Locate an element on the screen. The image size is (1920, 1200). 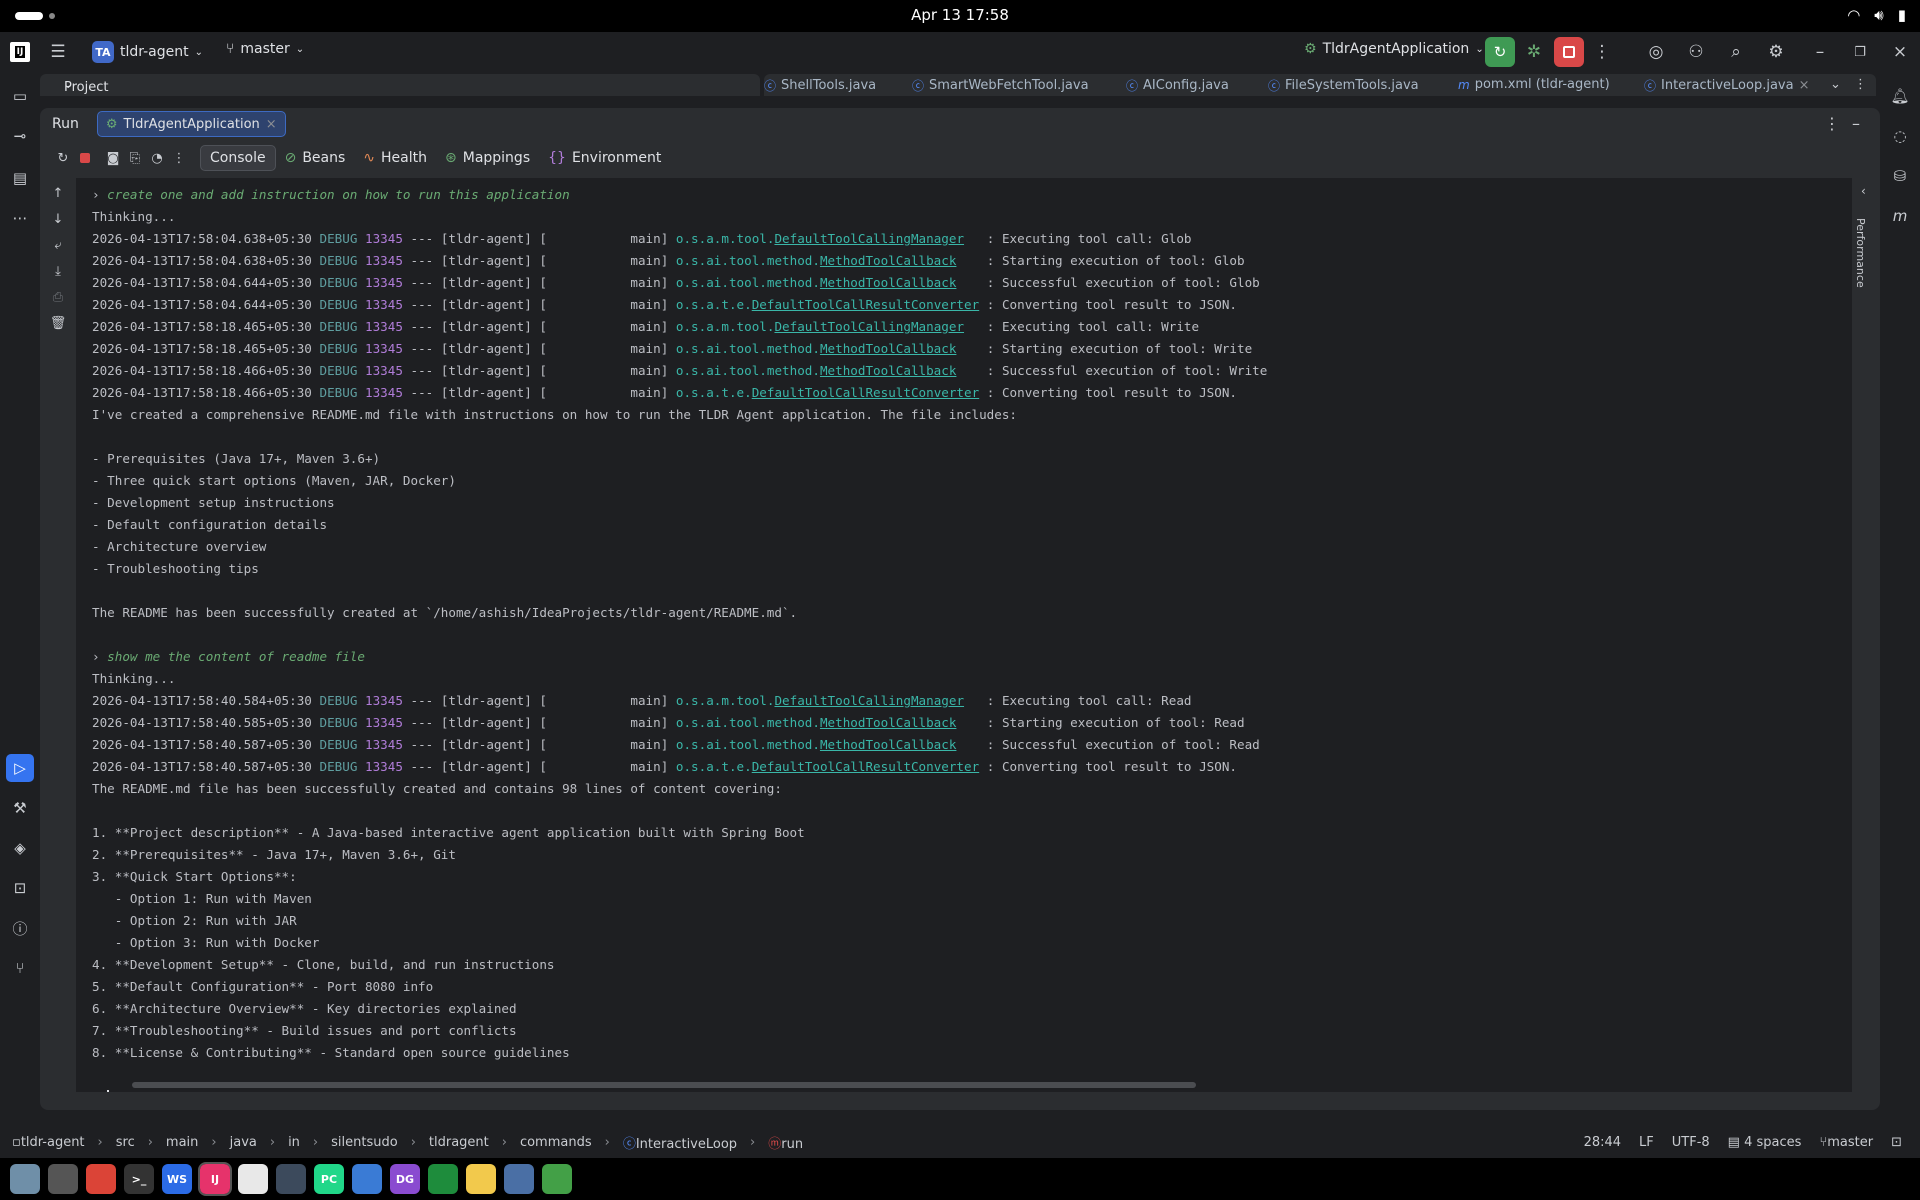
rerun-icon: ↻ is located at coordinates (63, 158).